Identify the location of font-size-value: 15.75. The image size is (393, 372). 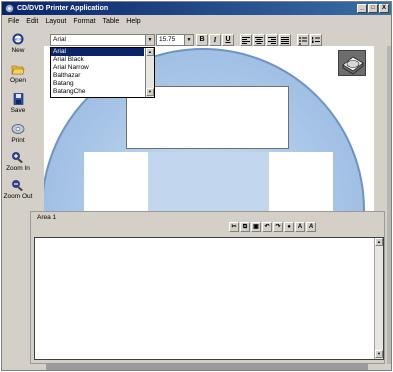
(167, 39).